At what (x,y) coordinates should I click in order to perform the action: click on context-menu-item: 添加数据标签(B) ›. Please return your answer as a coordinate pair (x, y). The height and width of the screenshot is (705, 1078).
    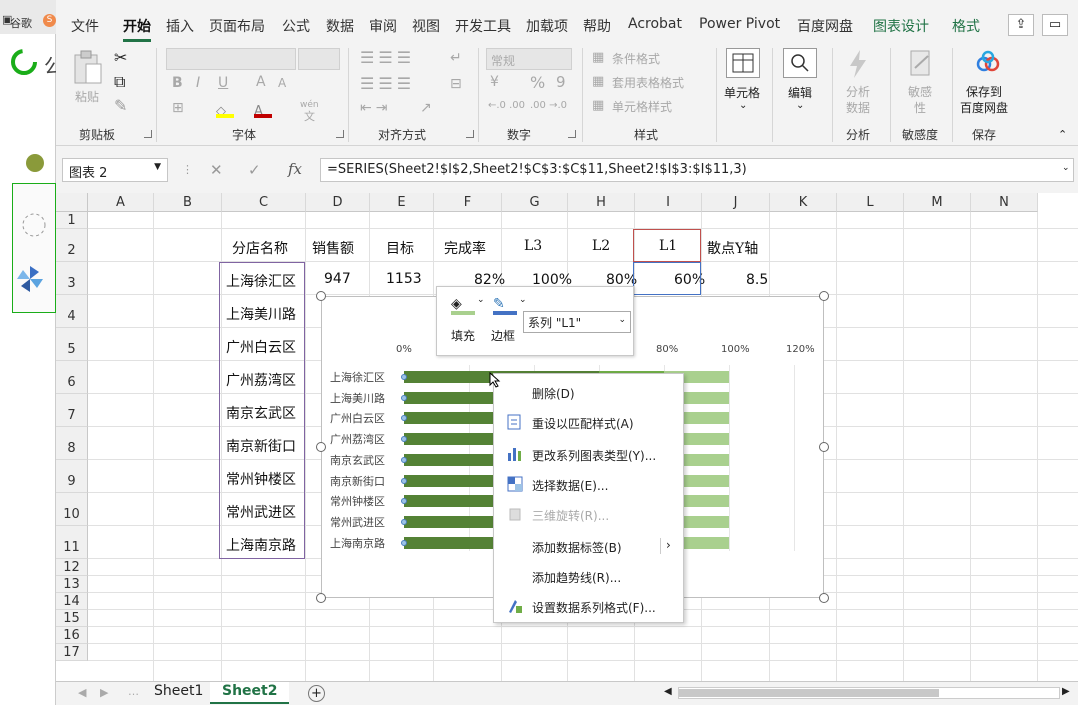
    Looking at the image, I should click on (588, 546).